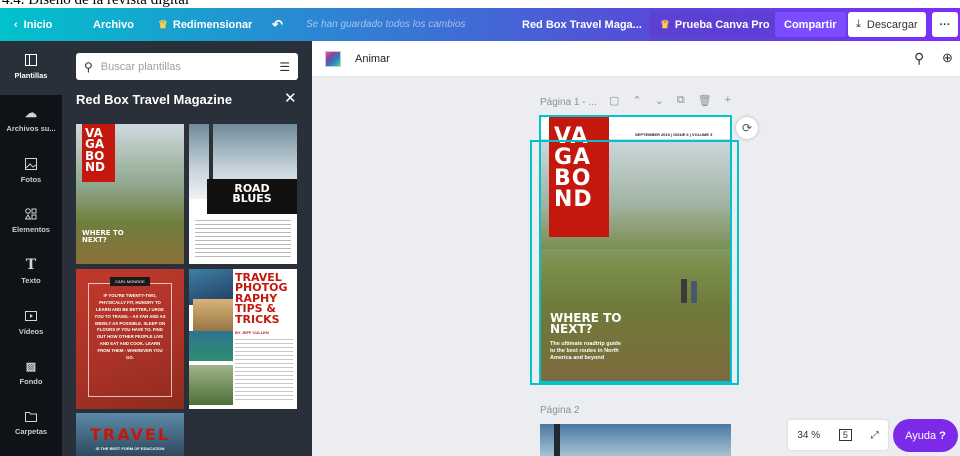 The height and width of the screenshot is (456, 960). I want to click on video-icon, so click(31, 316).